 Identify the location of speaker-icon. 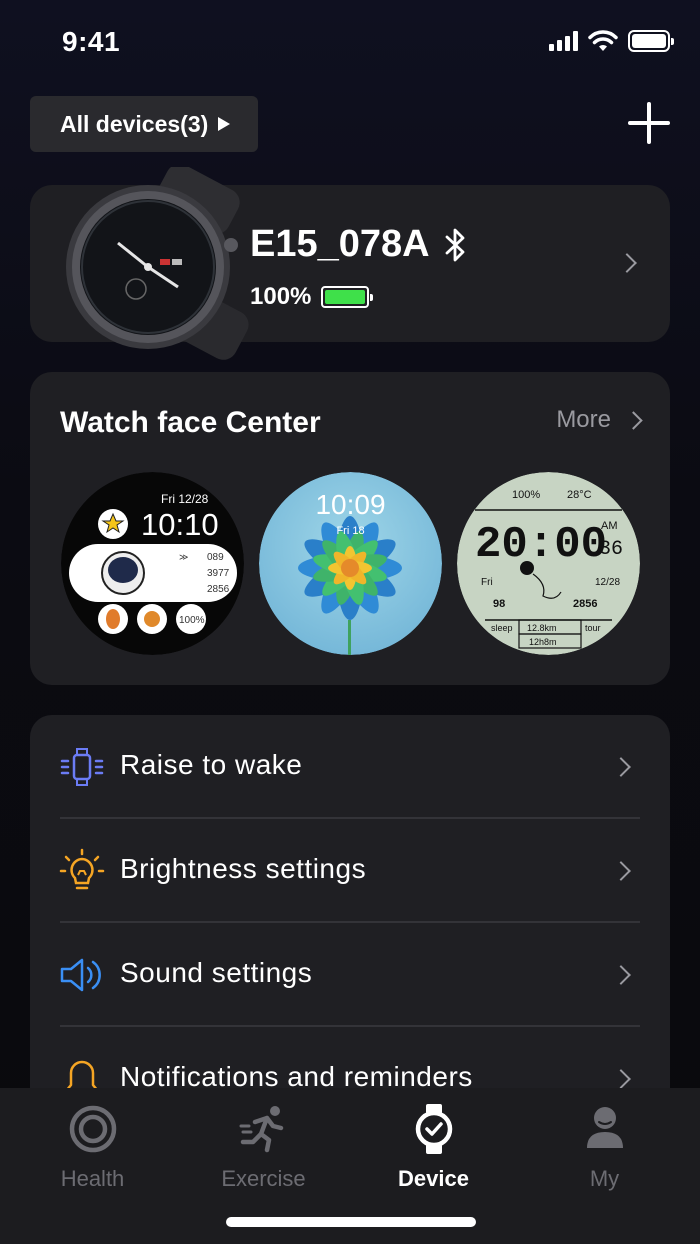
(80, 975).